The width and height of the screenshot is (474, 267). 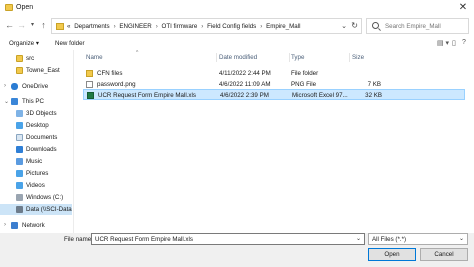 What do you see at coordinates (36, 173) in the screenshot?
I see `sidebar-item-pictures: Pictures` at bounding box center [36, 173].